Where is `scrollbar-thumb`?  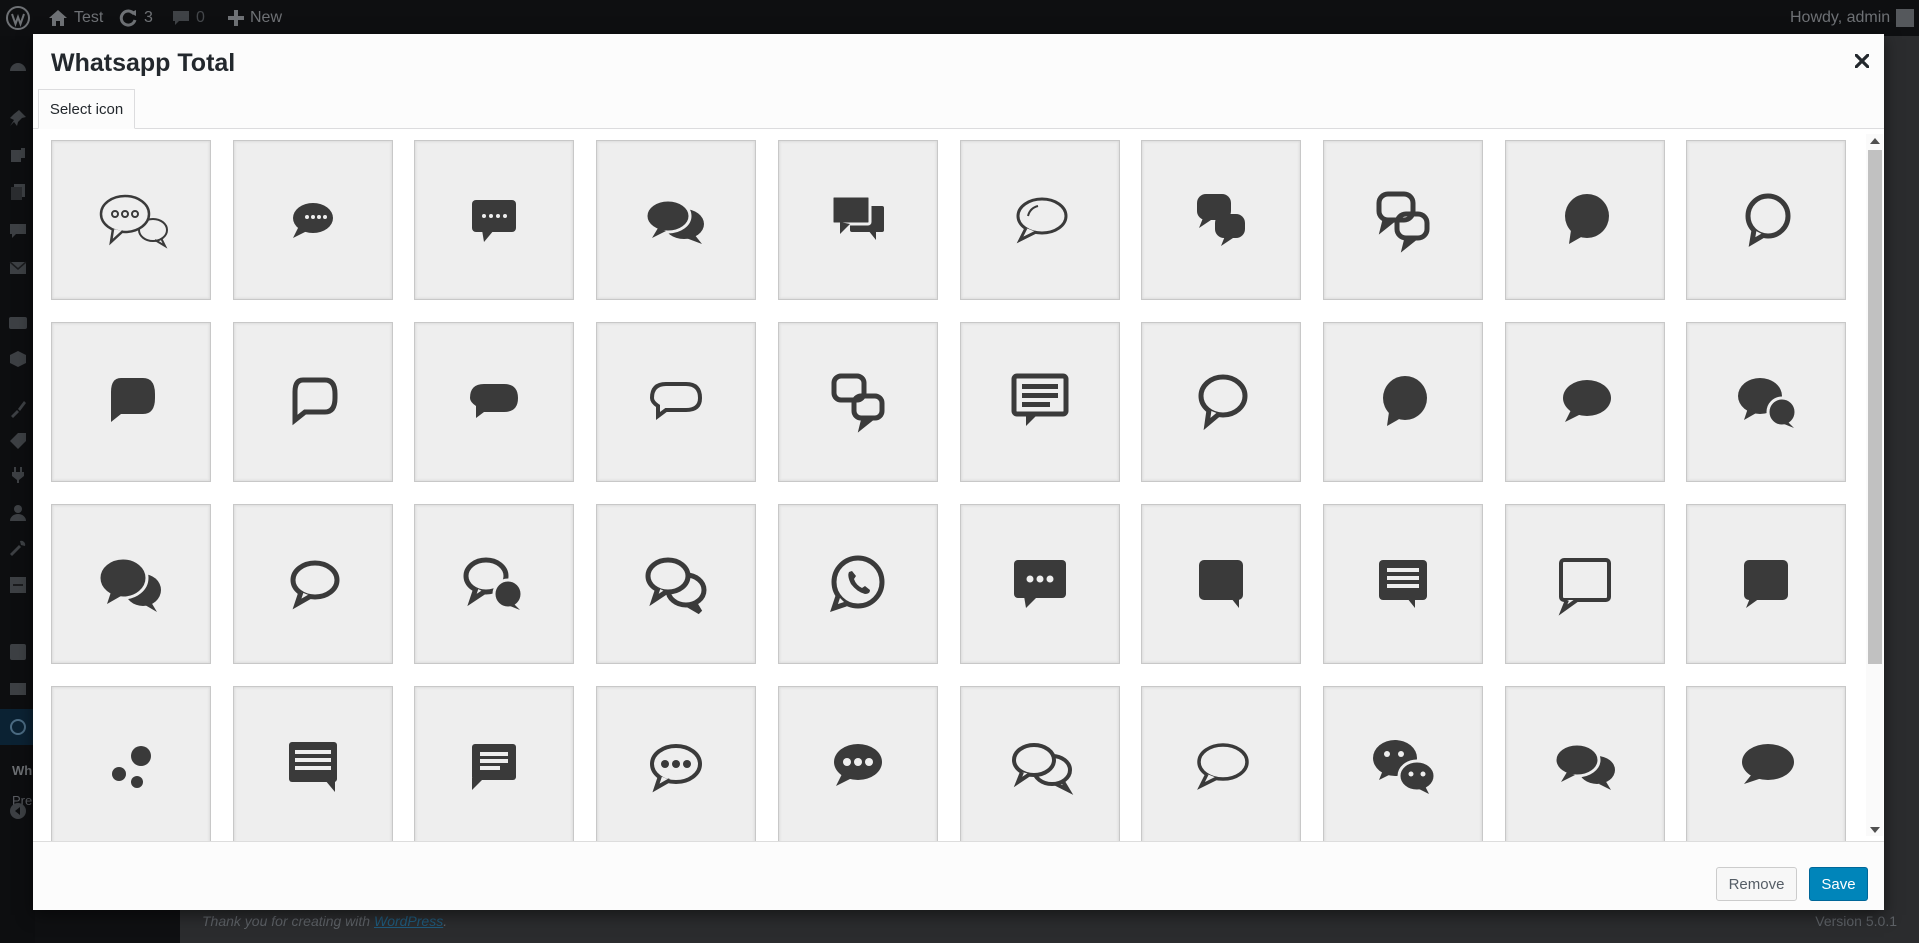 scrollbar-thumb is located at coordinates (1875, 407).